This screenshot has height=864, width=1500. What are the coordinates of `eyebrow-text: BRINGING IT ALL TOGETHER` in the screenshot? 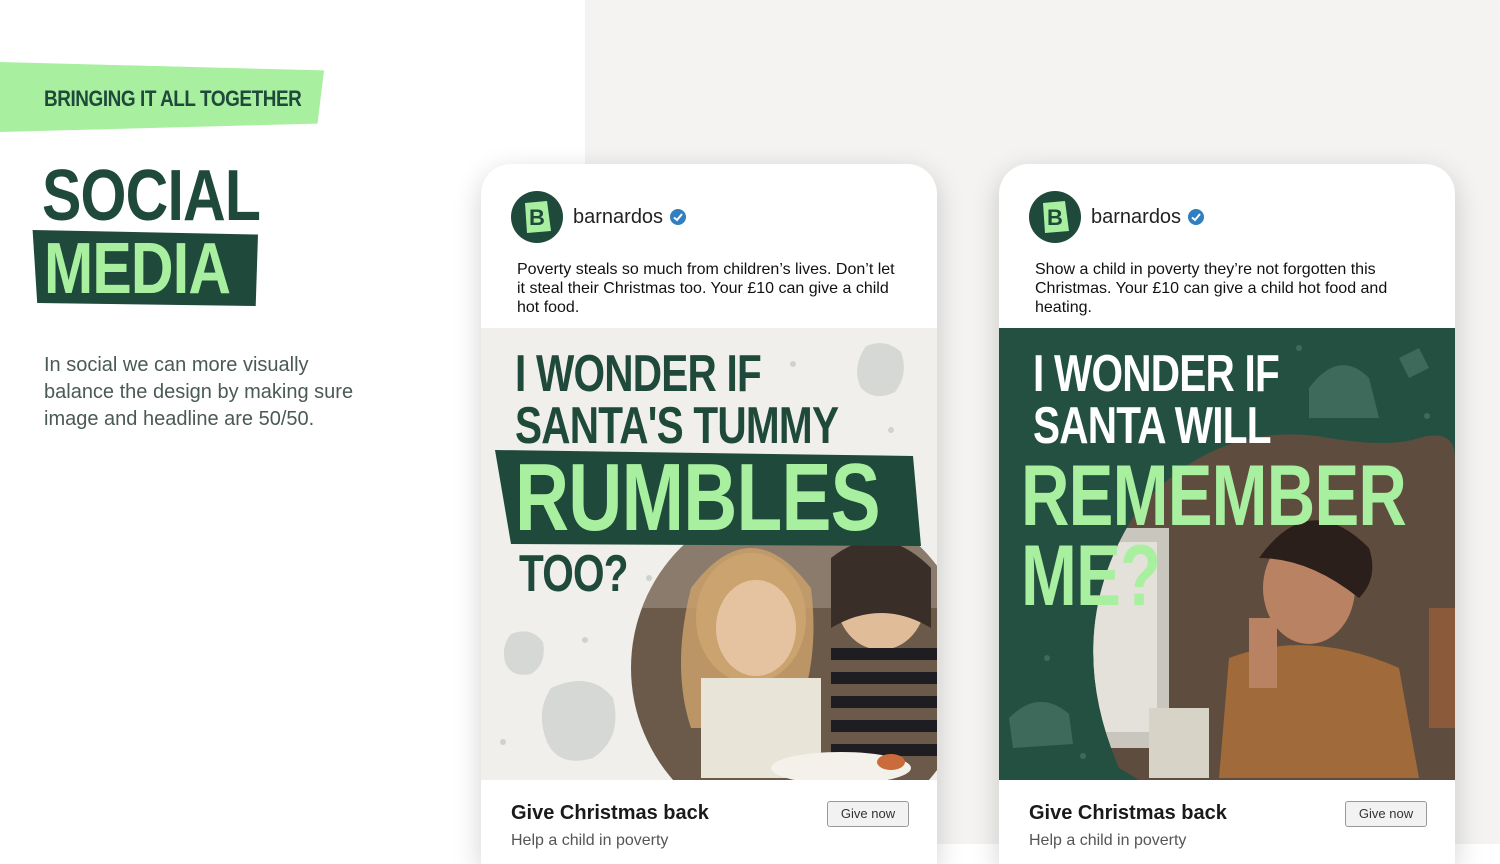 It's located at (173, 98).